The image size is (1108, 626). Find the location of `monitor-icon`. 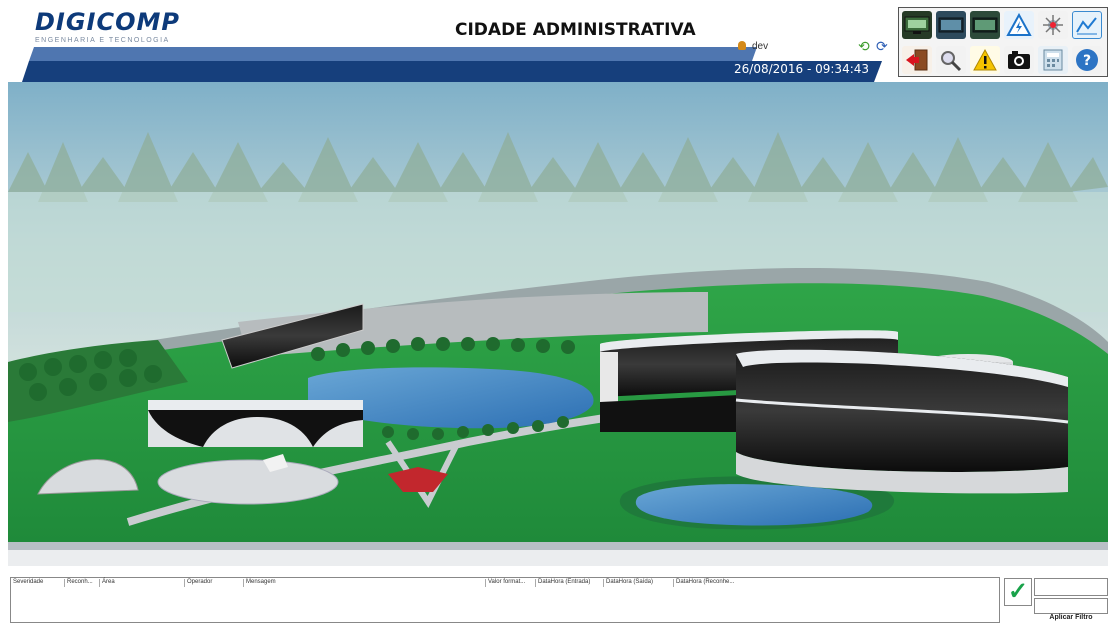

monitor-icon is located at coordinates (917, 25).